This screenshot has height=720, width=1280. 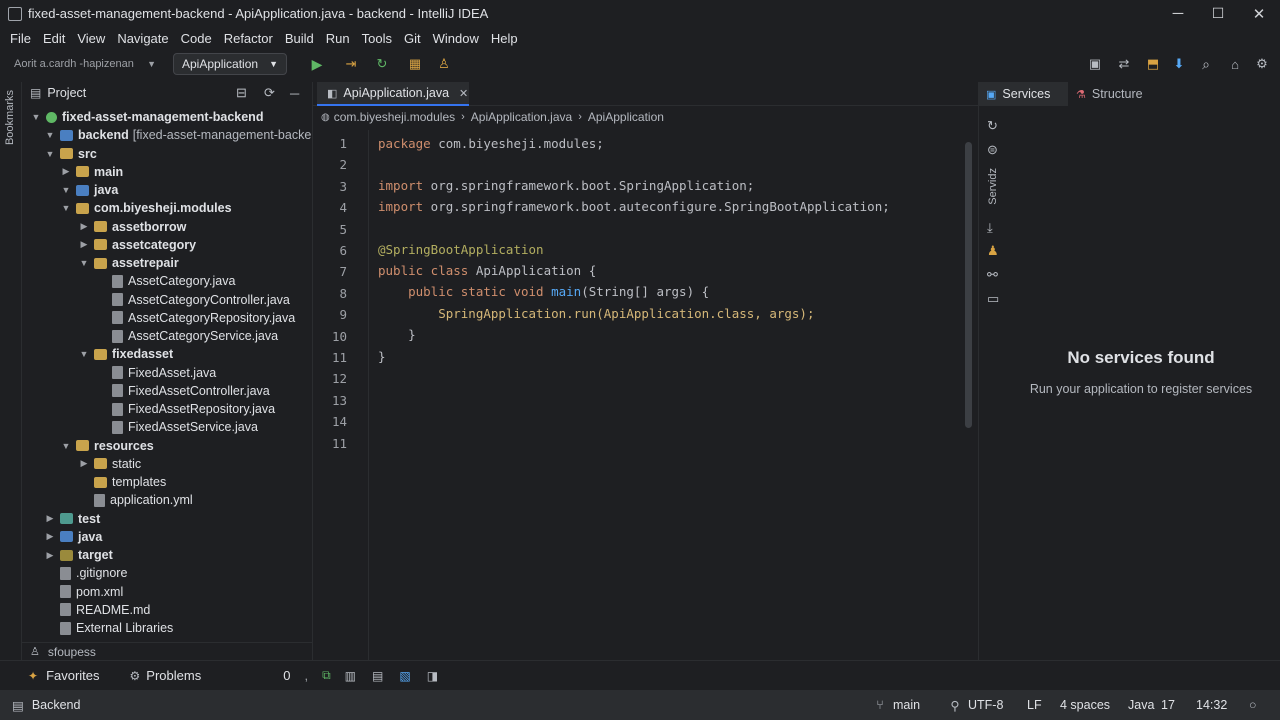 What do you see at coordinates (191, 409) in the screenshot?
I see `tree-item: FixedAssetRepository.java` at bounding box center [191, 409].